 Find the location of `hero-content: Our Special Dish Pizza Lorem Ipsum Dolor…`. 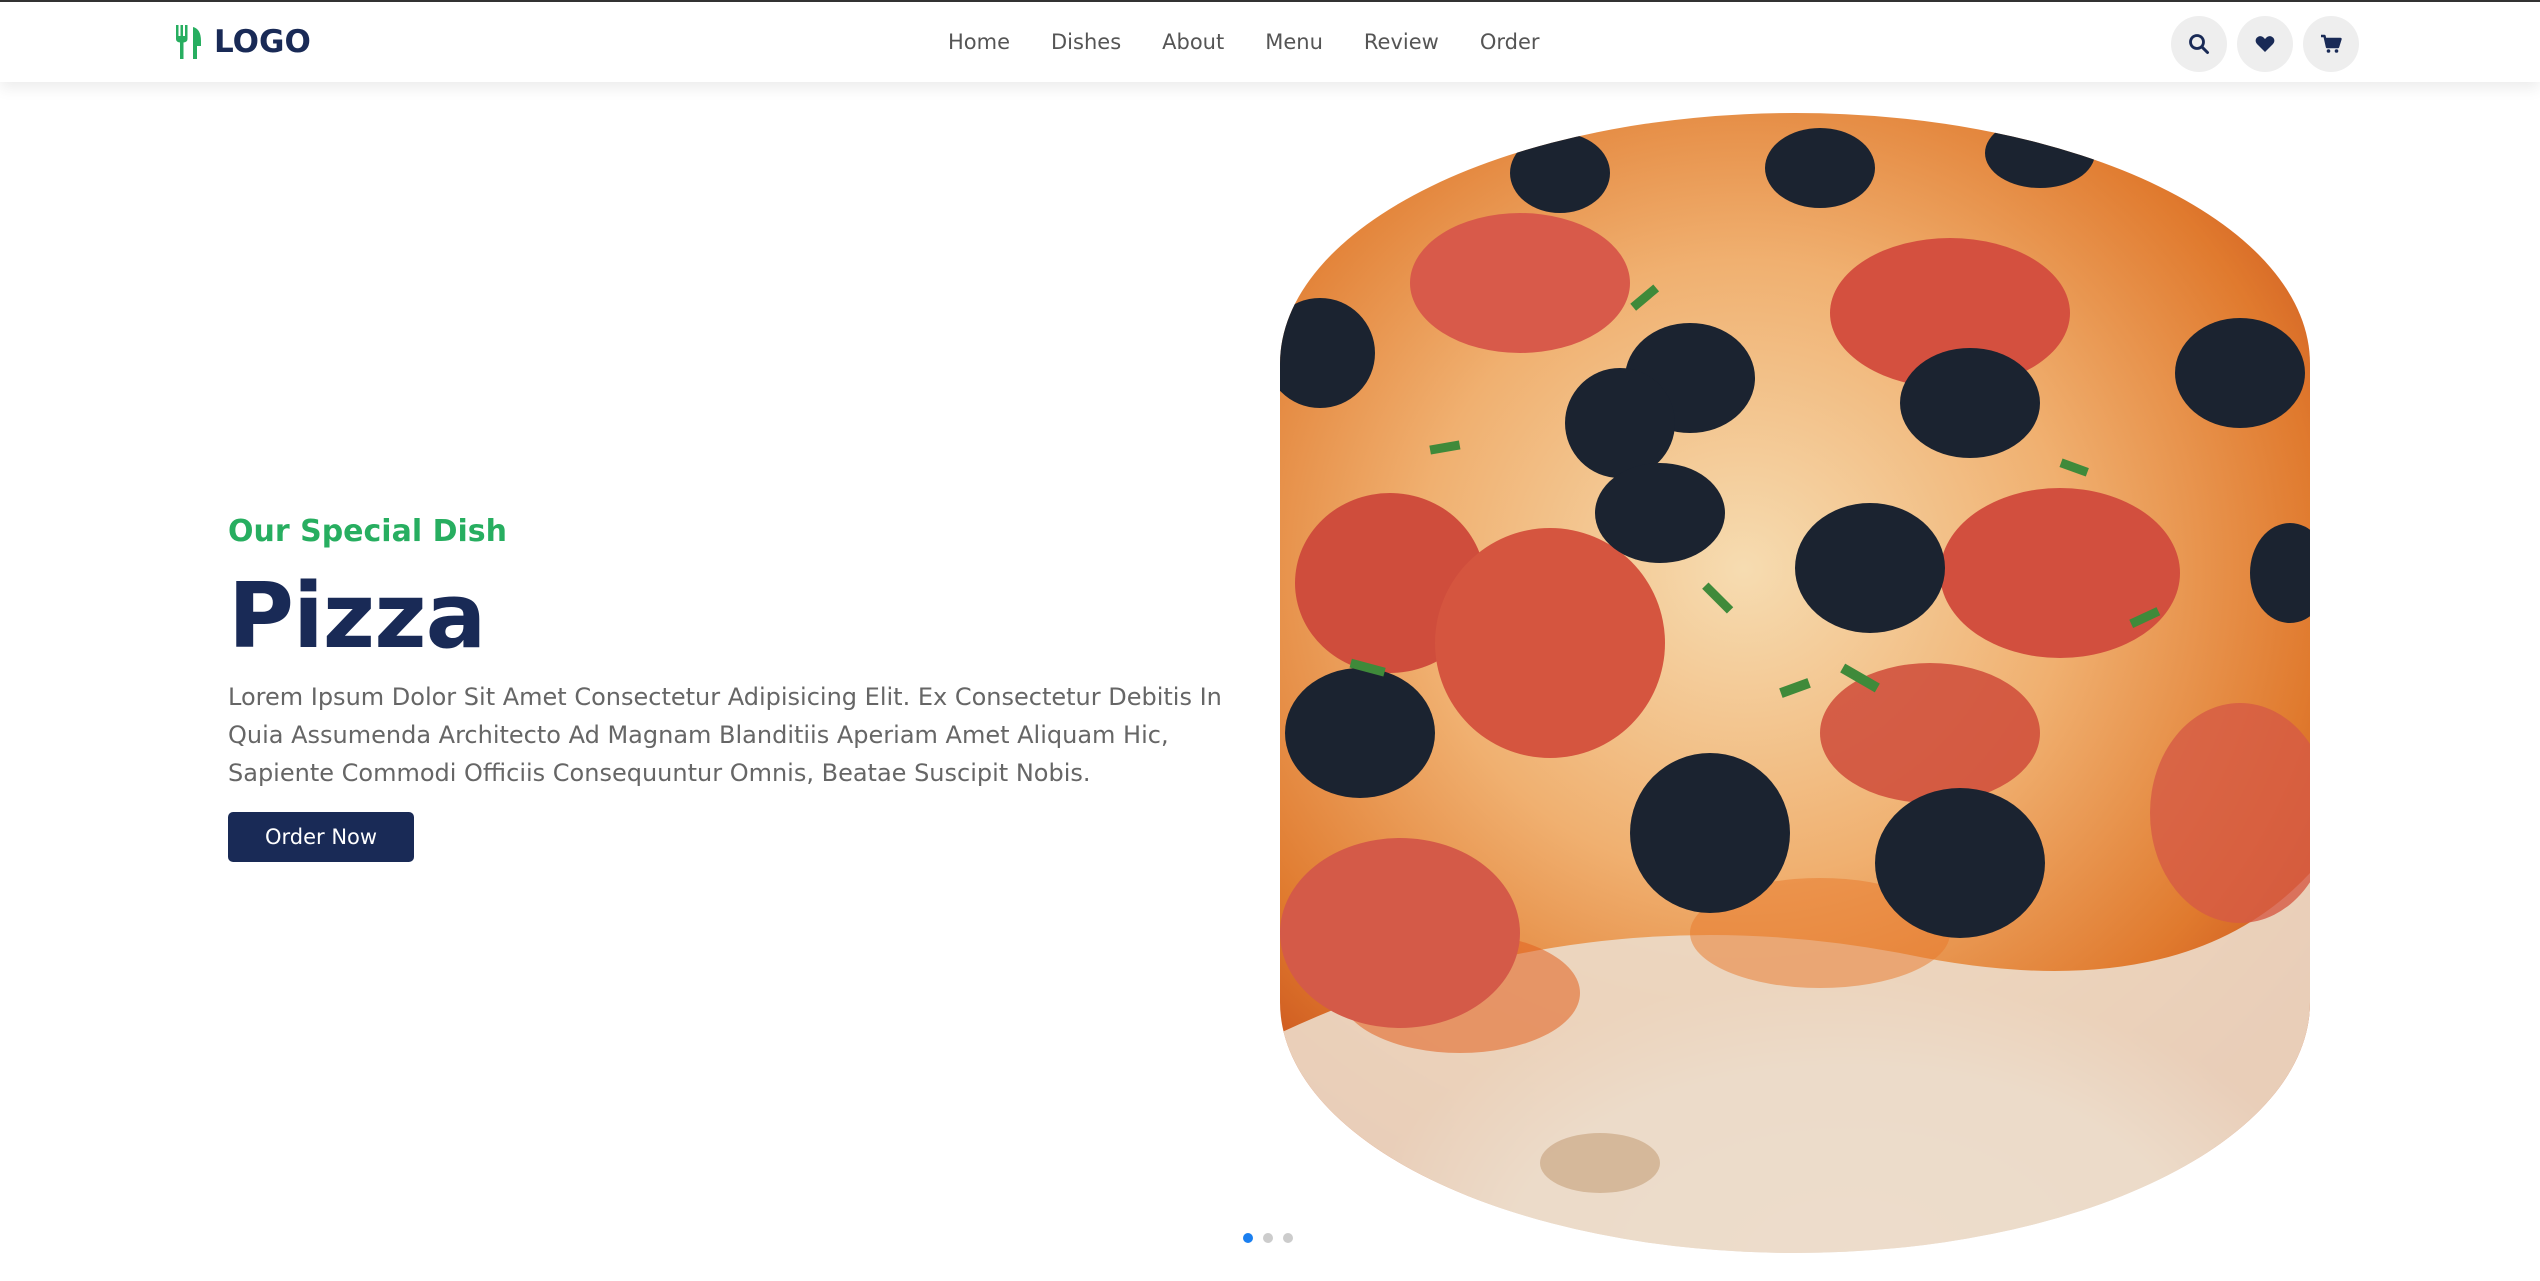

hero-content: Our Special Dish Pizza Lorem Ipsum Dolor… is located at coordinates (728, 686).